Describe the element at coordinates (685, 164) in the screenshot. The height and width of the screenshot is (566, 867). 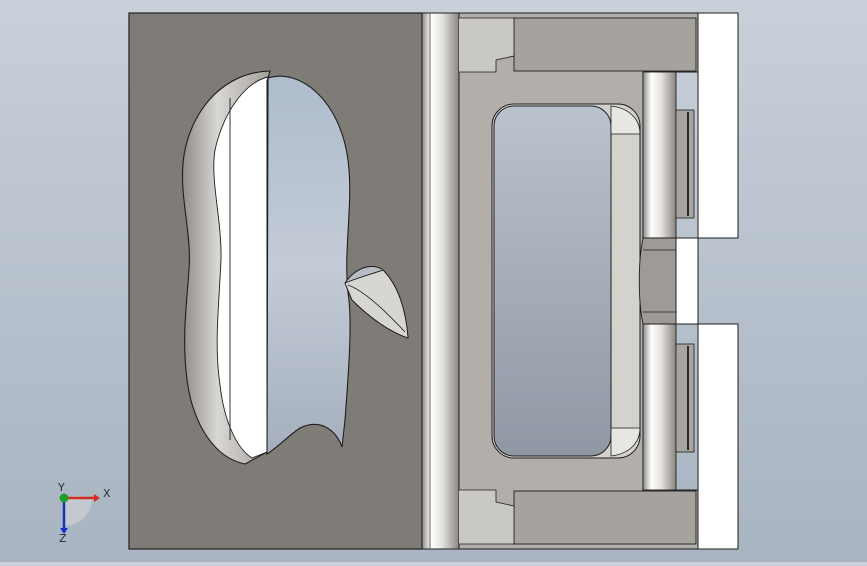
I see `rail-slot-upper` at that location.